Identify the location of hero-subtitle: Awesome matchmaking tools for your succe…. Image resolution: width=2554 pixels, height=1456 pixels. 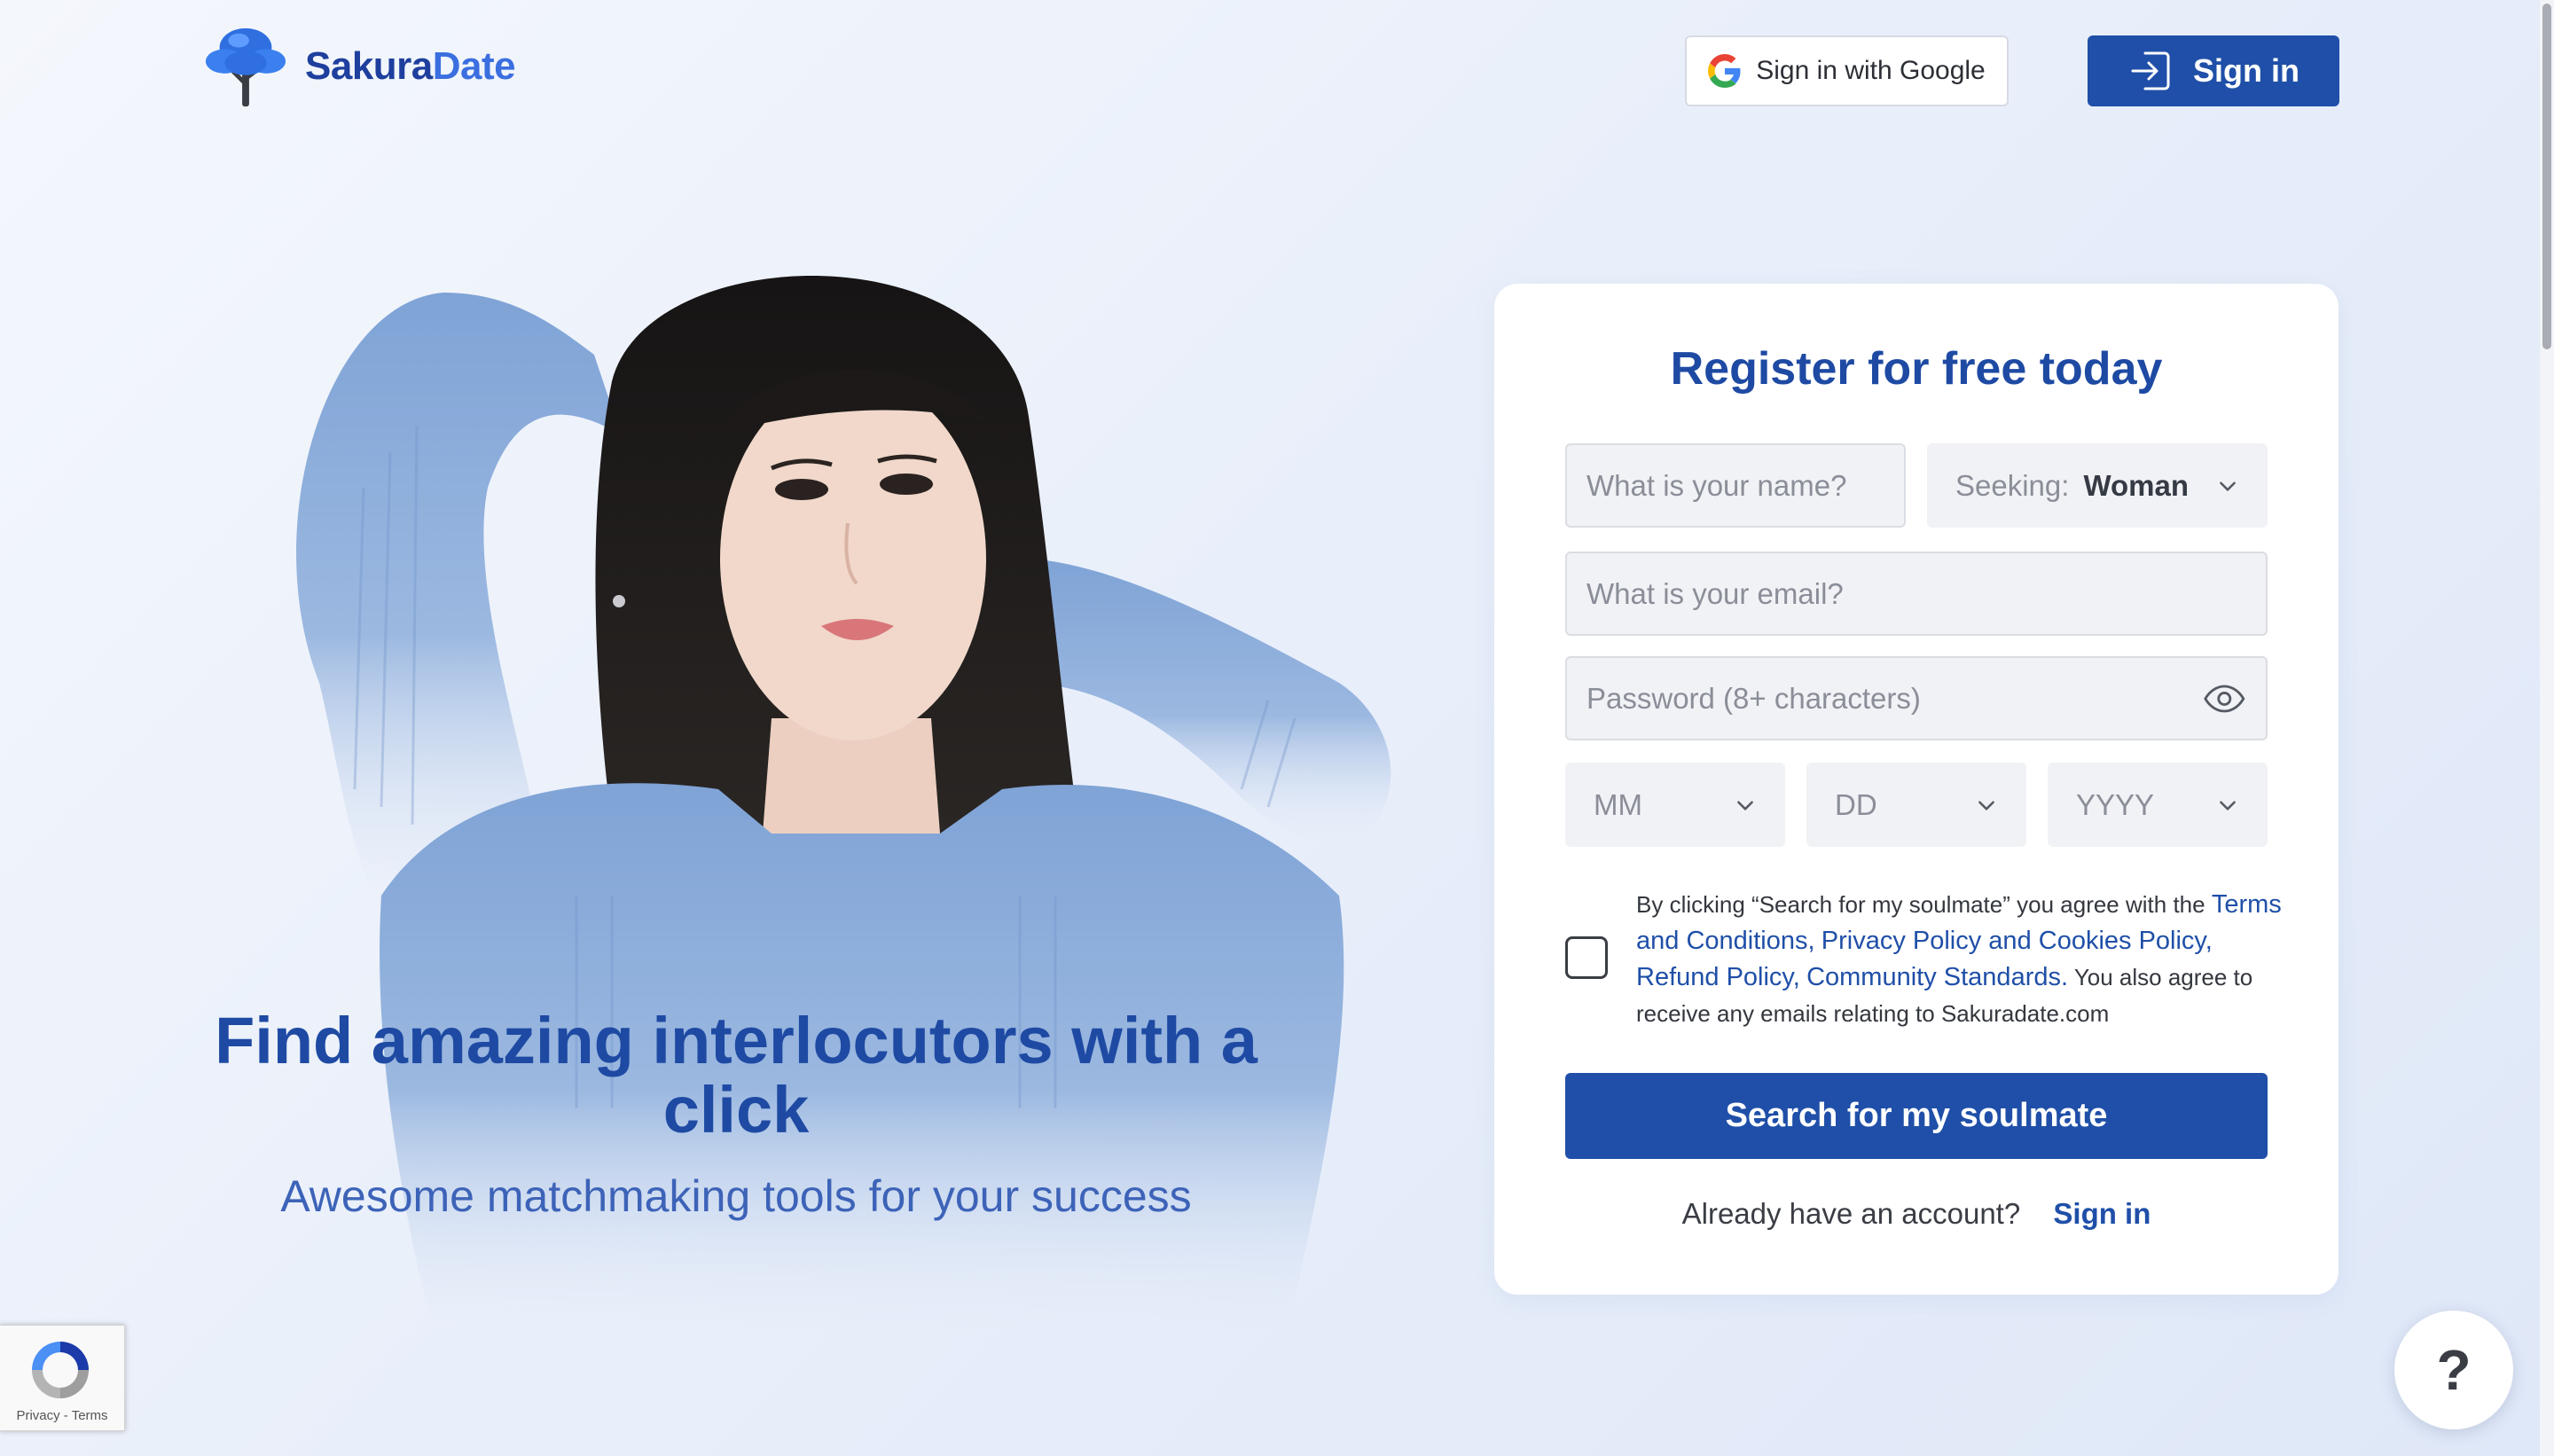
(736, 1196).